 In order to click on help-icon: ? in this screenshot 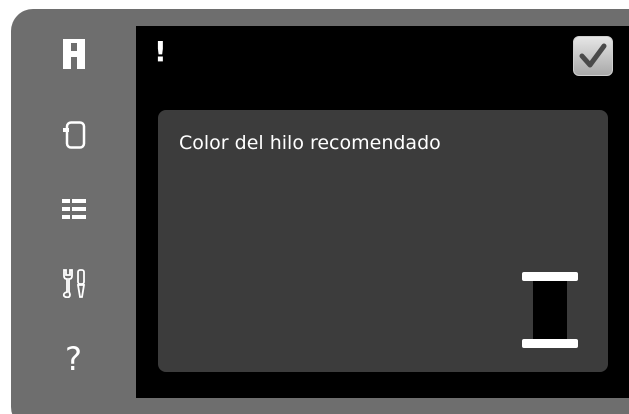, I will do `click(73, 359)`.